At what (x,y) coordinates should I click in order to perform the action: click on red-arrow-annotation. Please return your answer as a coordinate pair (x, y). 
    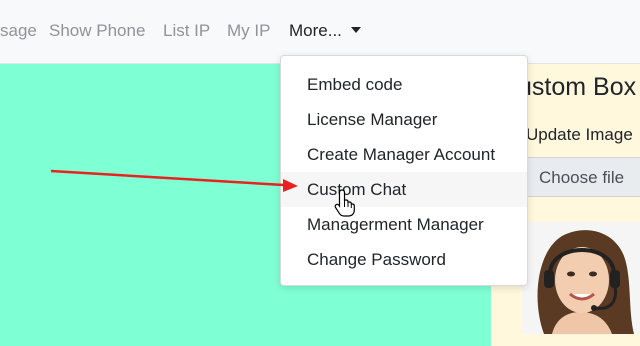
    Looking at the image, I should click on (174, 180).